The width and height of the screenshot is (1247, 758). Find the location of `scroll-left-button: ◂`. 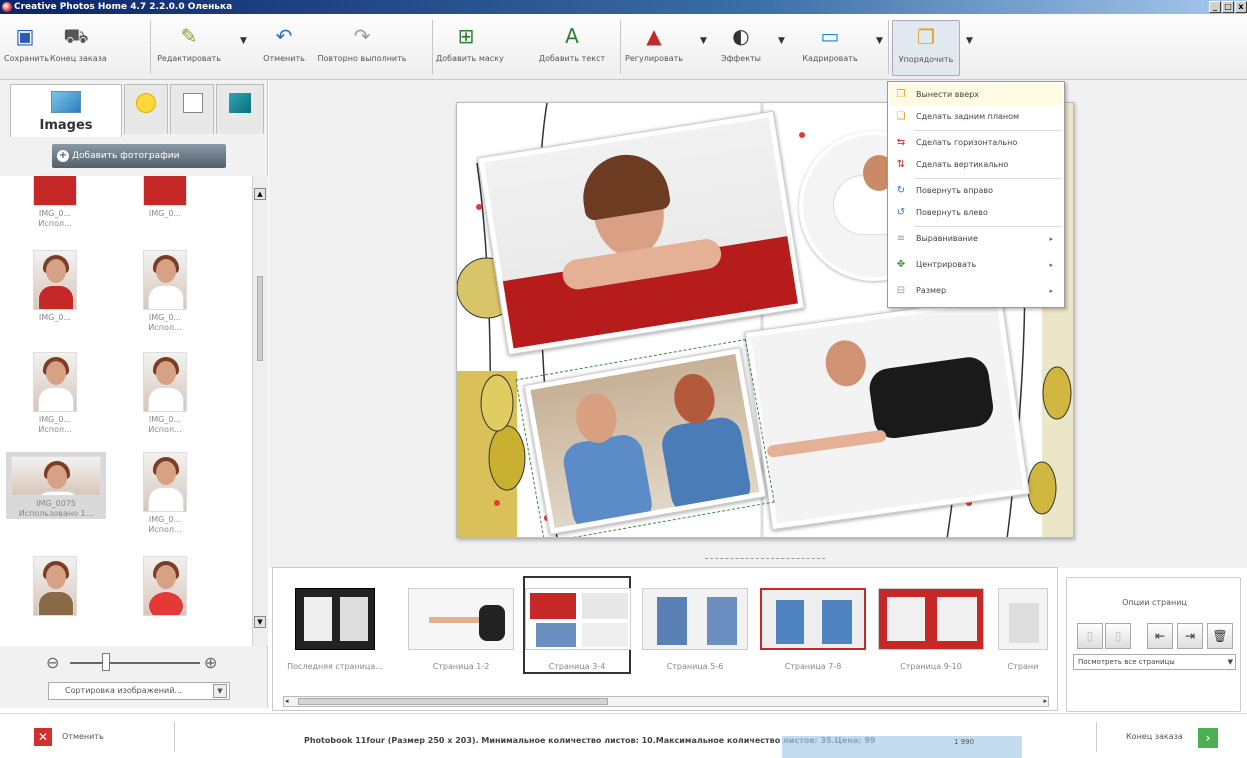

scroll-left-button: ◂ is located at coordinates (287, 701).